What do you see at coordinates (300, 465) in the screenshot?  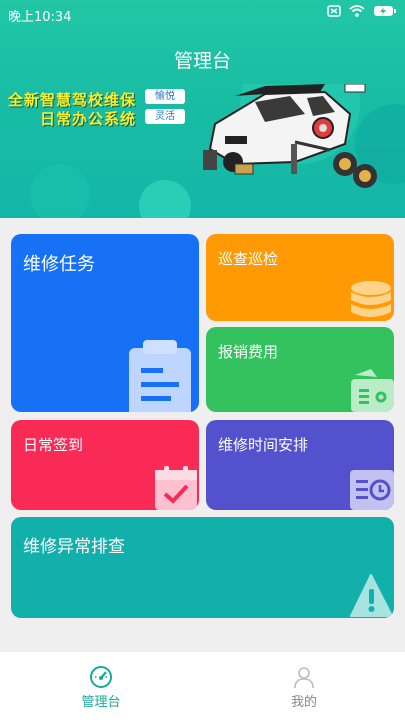 I see `tile-schedule: 维修时间安排` at bounding box center [300, 465].